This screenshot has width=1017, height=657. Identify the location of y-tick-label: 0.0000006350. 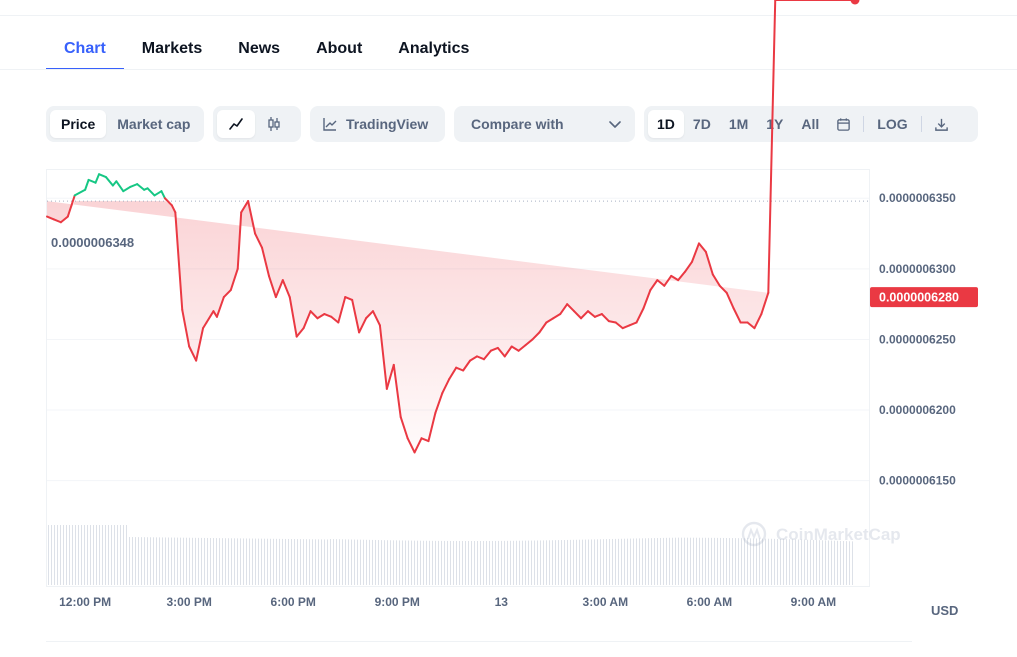
(917, 198).